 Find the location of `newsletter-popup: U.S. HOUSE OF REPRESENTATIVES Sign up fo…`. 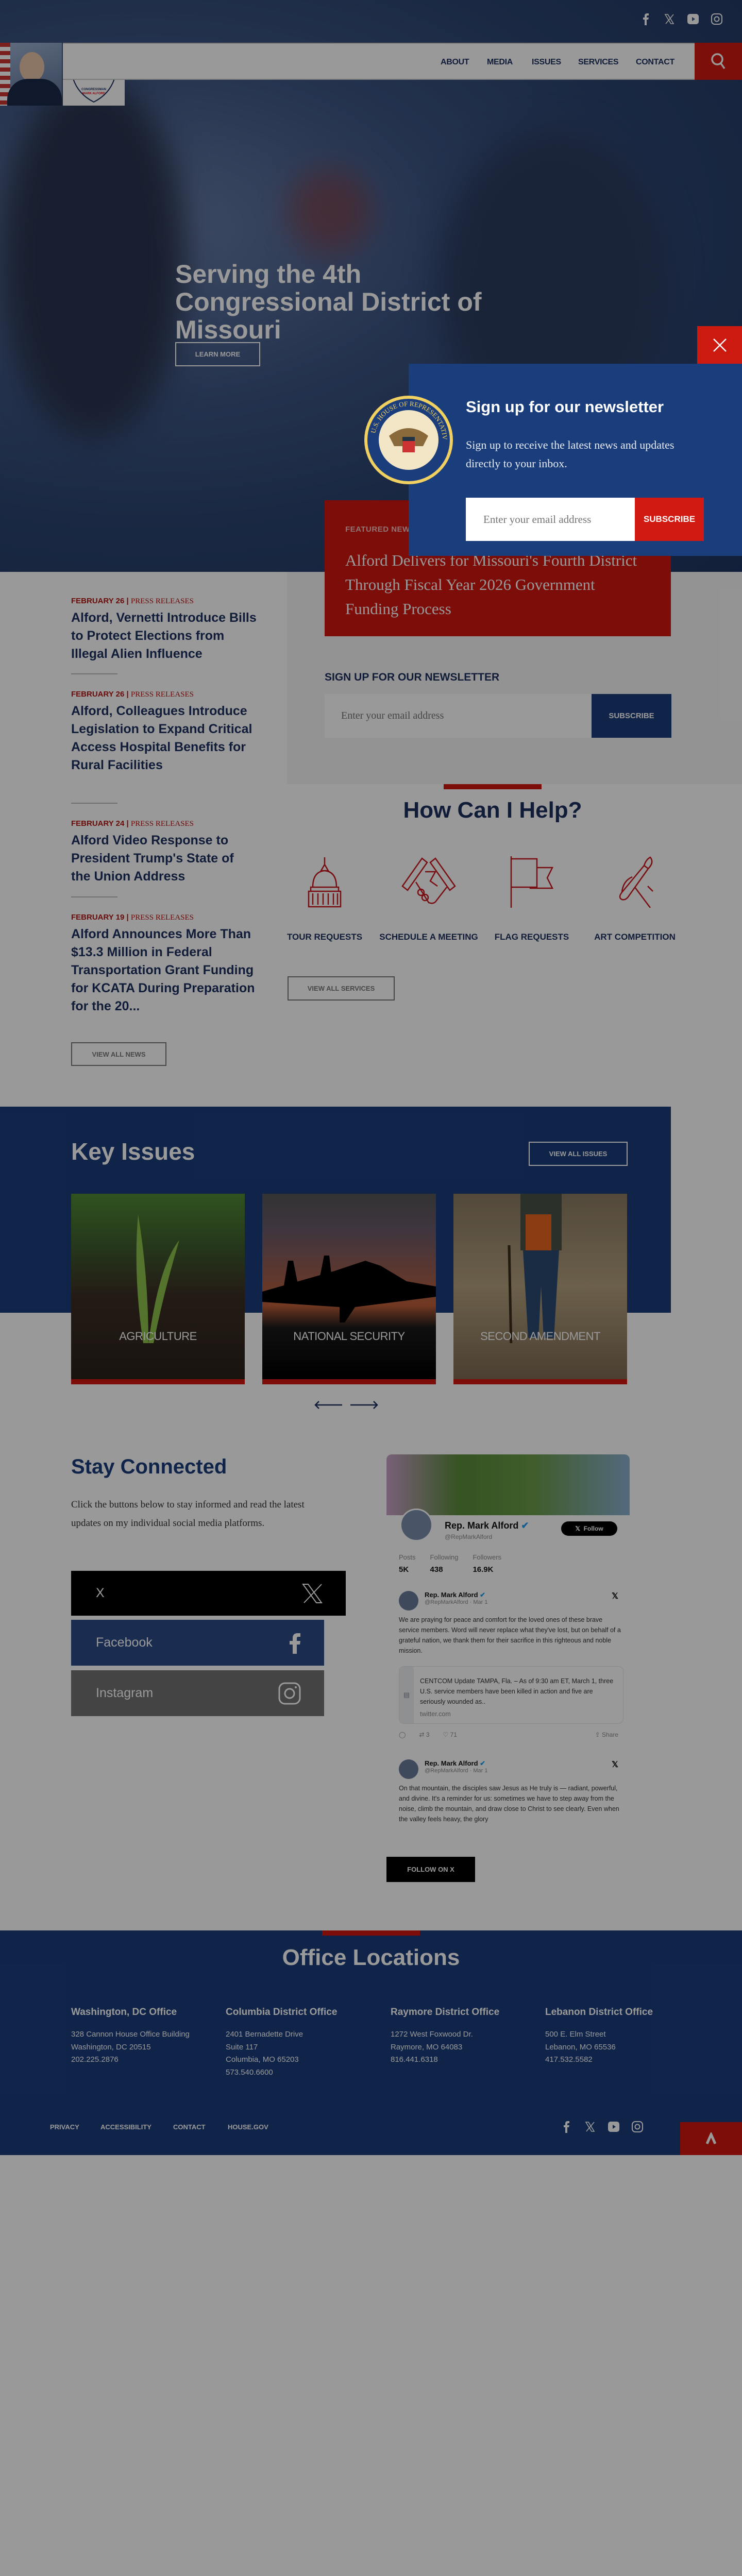

newsletter-popup: U.S. HOUSE OF REPRESENTATIVES Sign up fo… is located at coordinates (552, 460).